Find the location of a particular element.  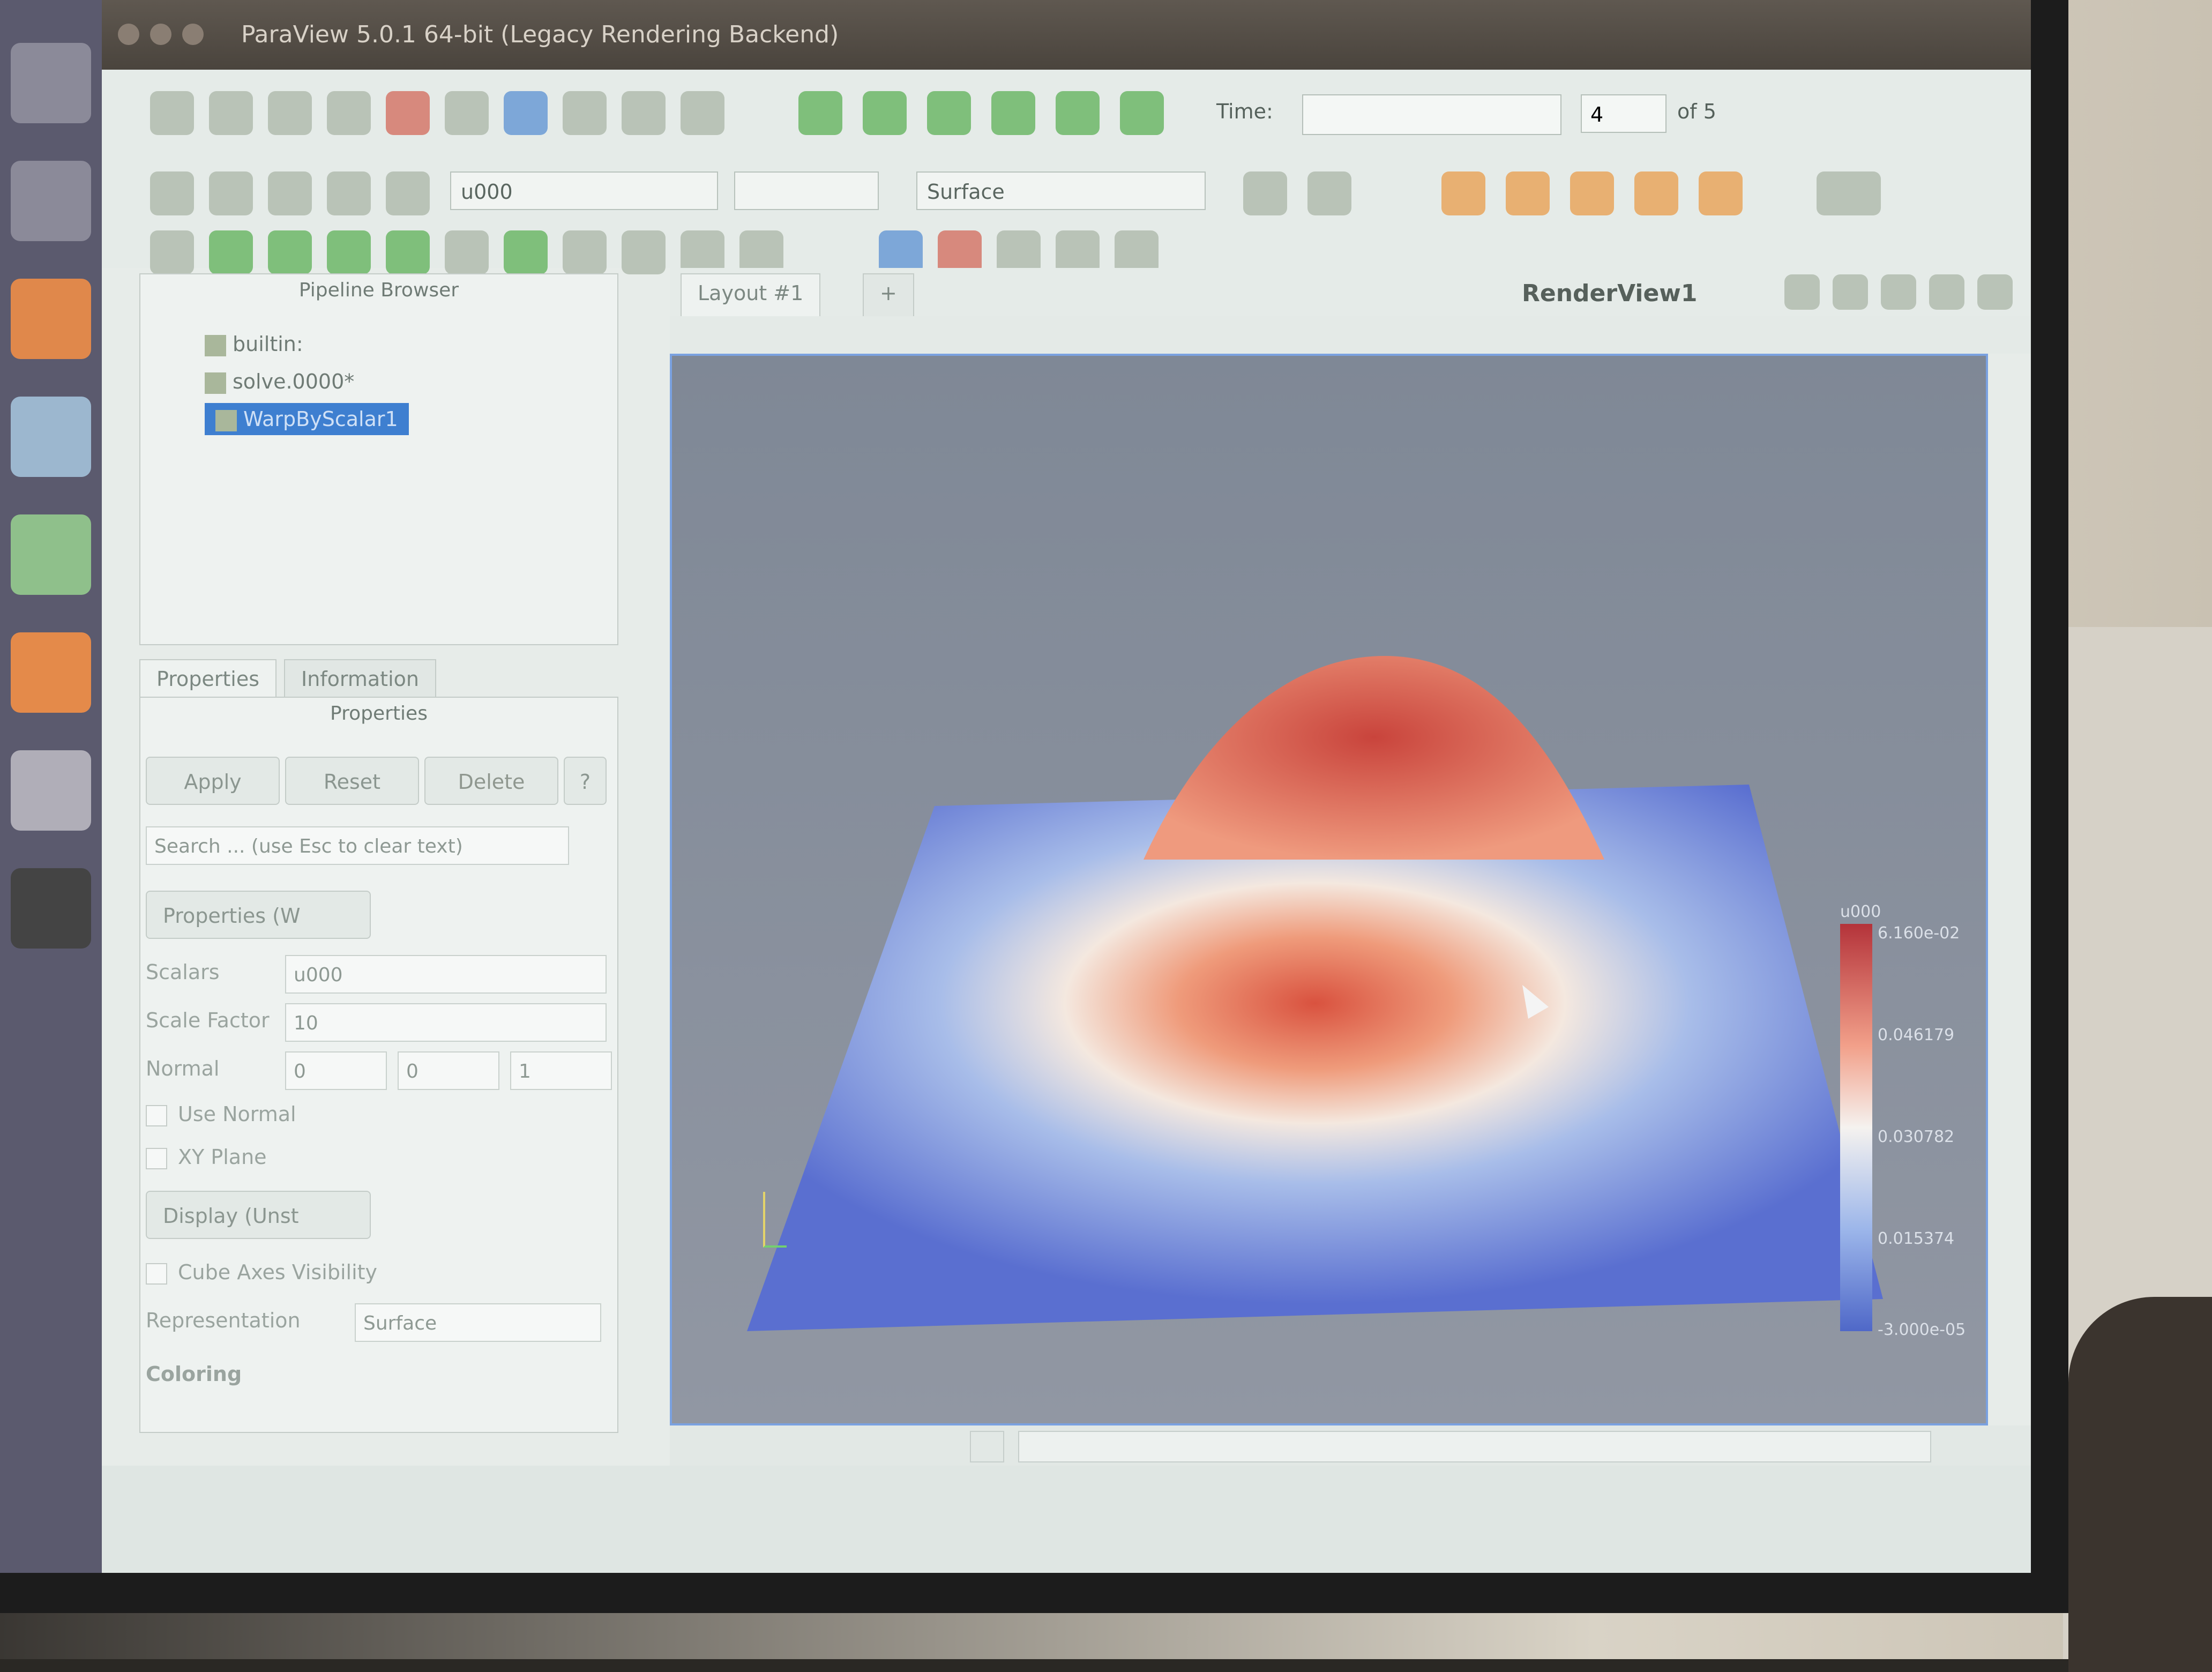

camera-undo-icon is located at coordinates (702, 113).